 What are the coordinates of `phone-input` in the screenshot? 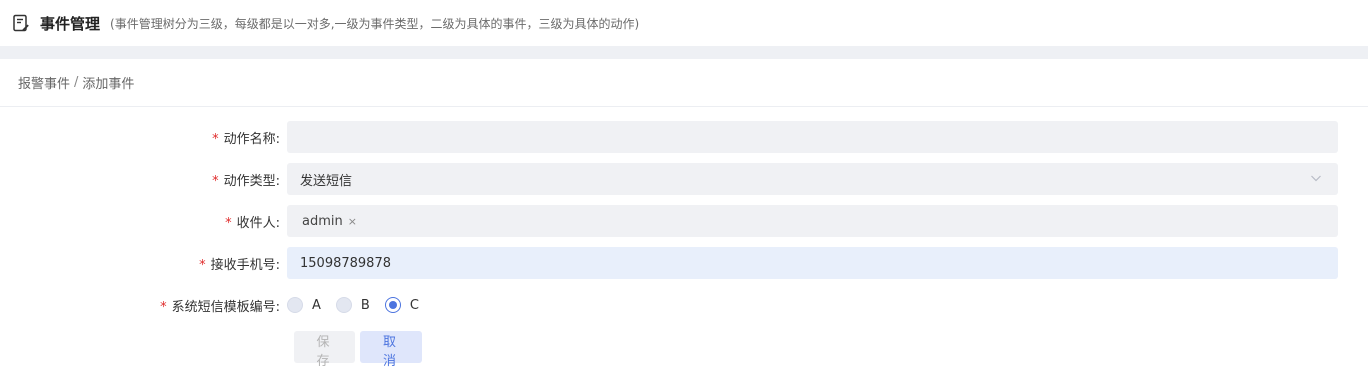 It's located at (819, 263).